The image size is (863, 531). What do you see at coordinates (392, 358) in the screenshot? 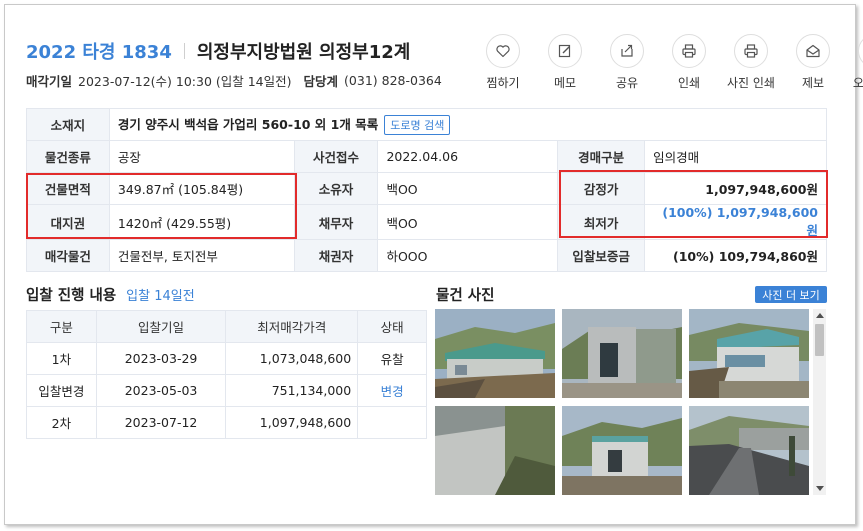
I see `status-cell: 유찰` at bounding box center [392, 358].